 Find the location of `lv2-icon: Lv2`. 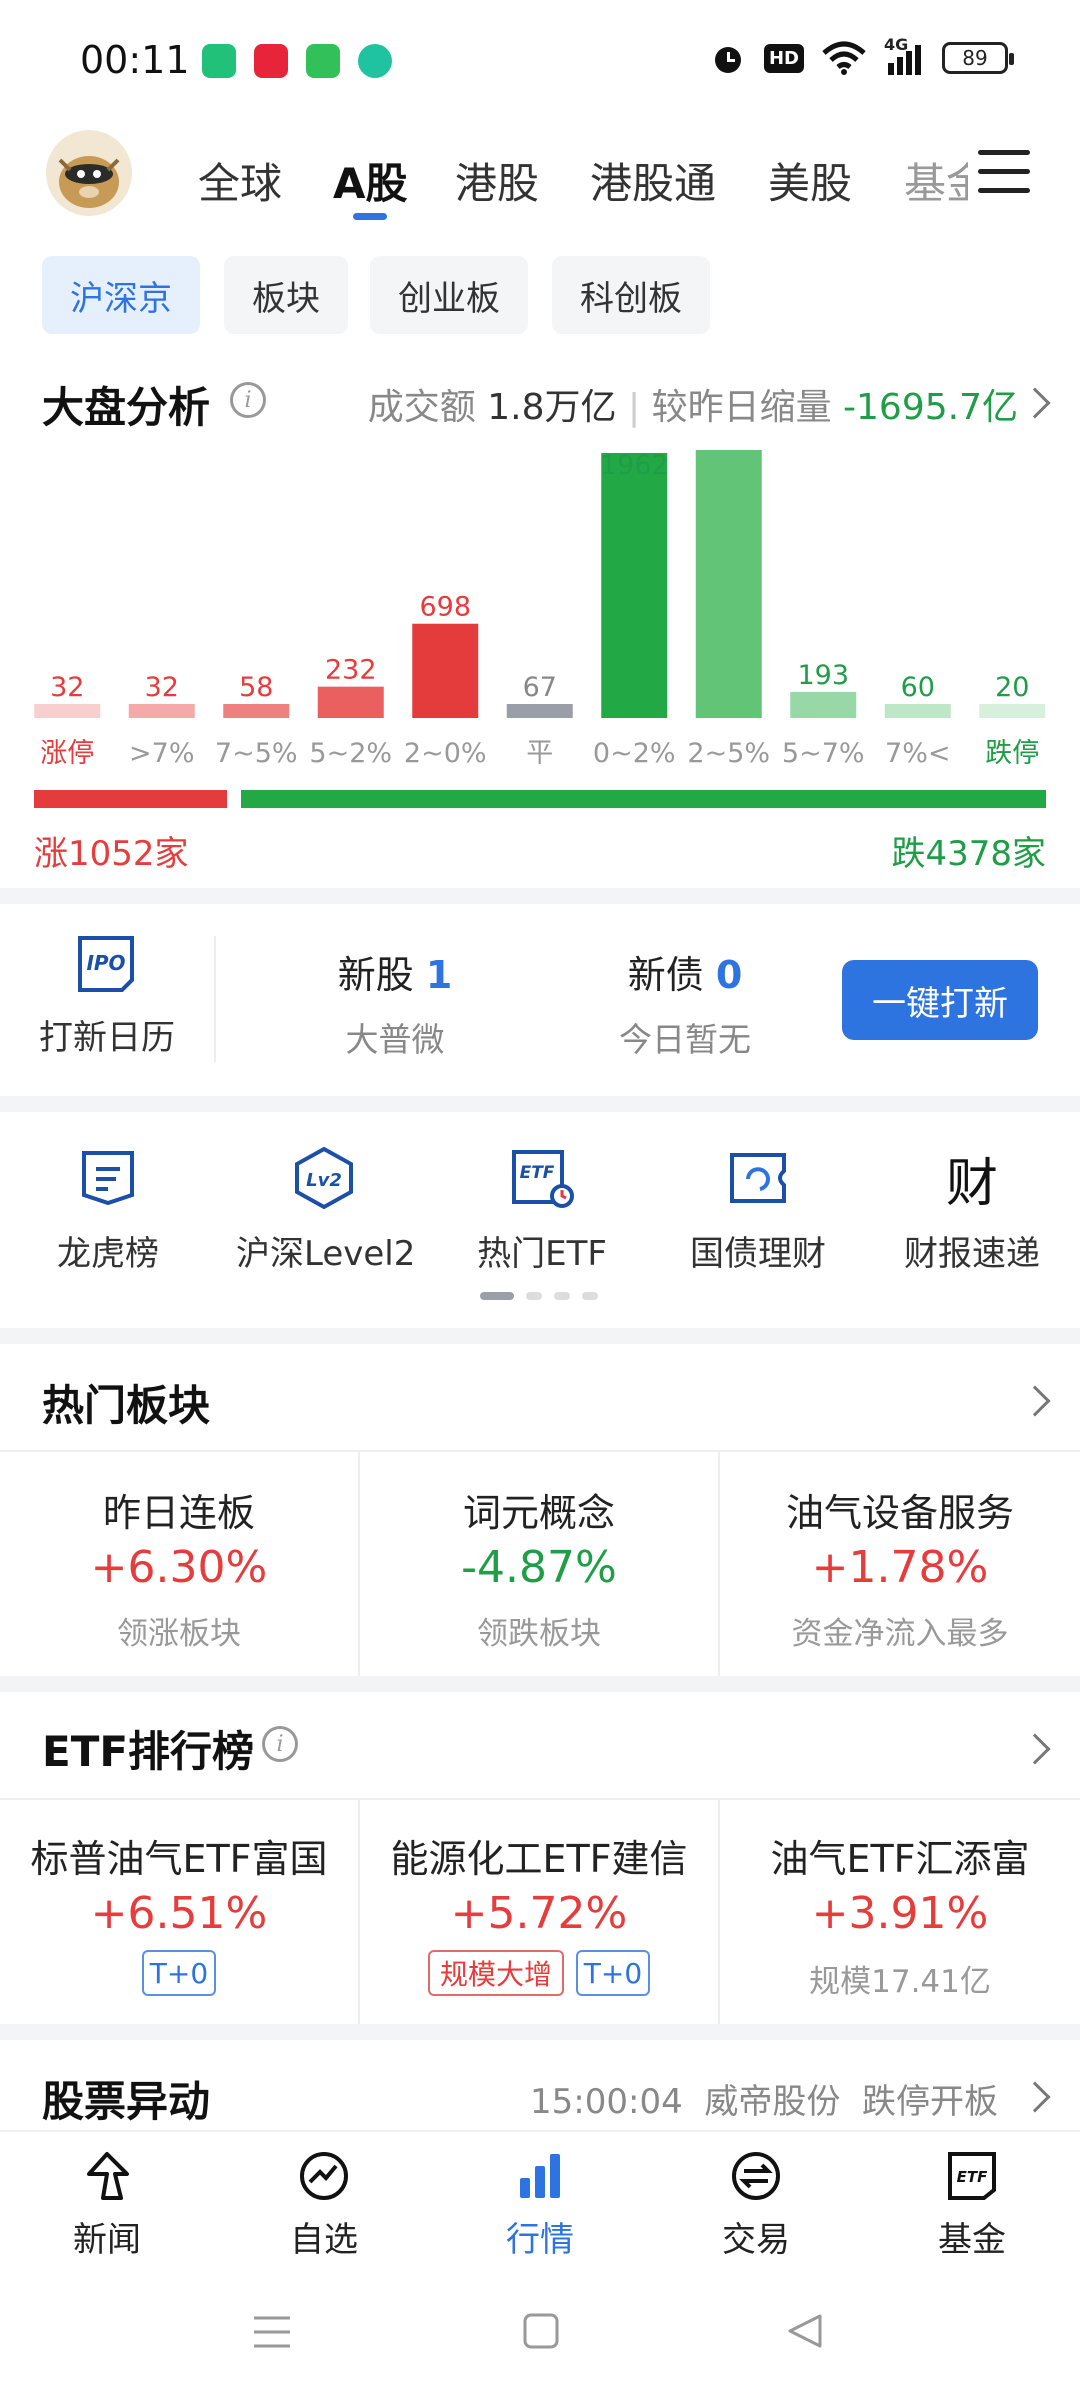

lv2-icon: Lv2 is located at coordinates (324, 1178).